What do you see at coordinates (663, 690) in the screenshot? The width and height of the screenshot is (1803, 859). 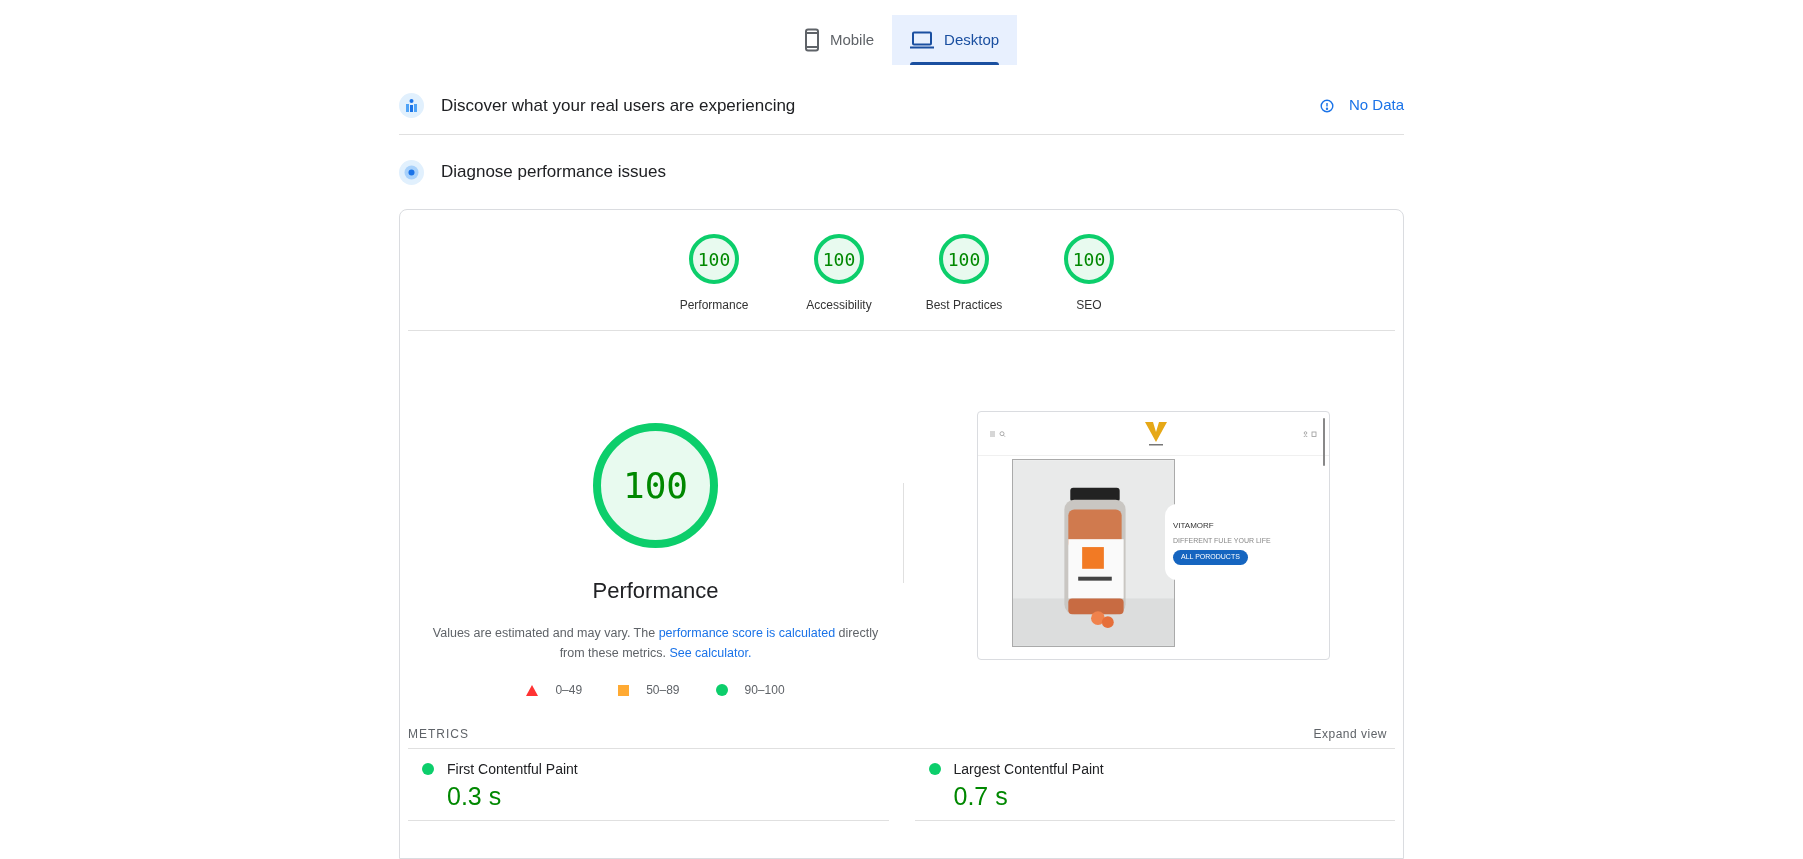 I see `legend-range: 50–89` at bounding box center [663, 690].